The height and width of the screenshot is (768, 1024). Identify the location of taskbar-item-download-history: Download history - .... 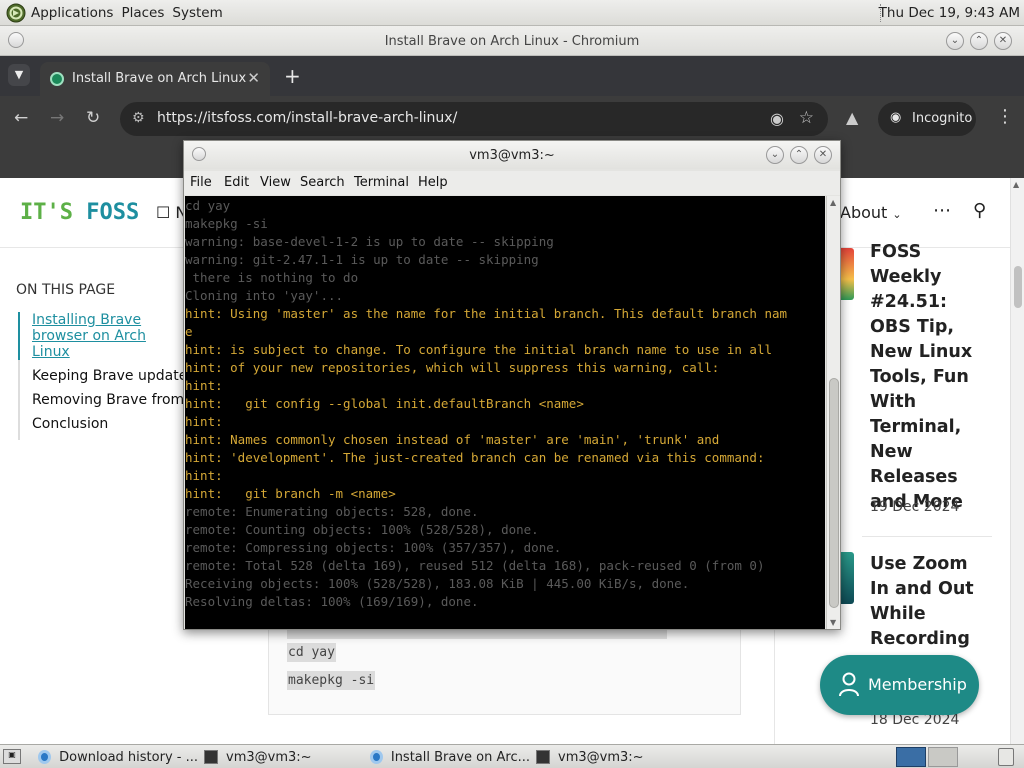
(118, 757).